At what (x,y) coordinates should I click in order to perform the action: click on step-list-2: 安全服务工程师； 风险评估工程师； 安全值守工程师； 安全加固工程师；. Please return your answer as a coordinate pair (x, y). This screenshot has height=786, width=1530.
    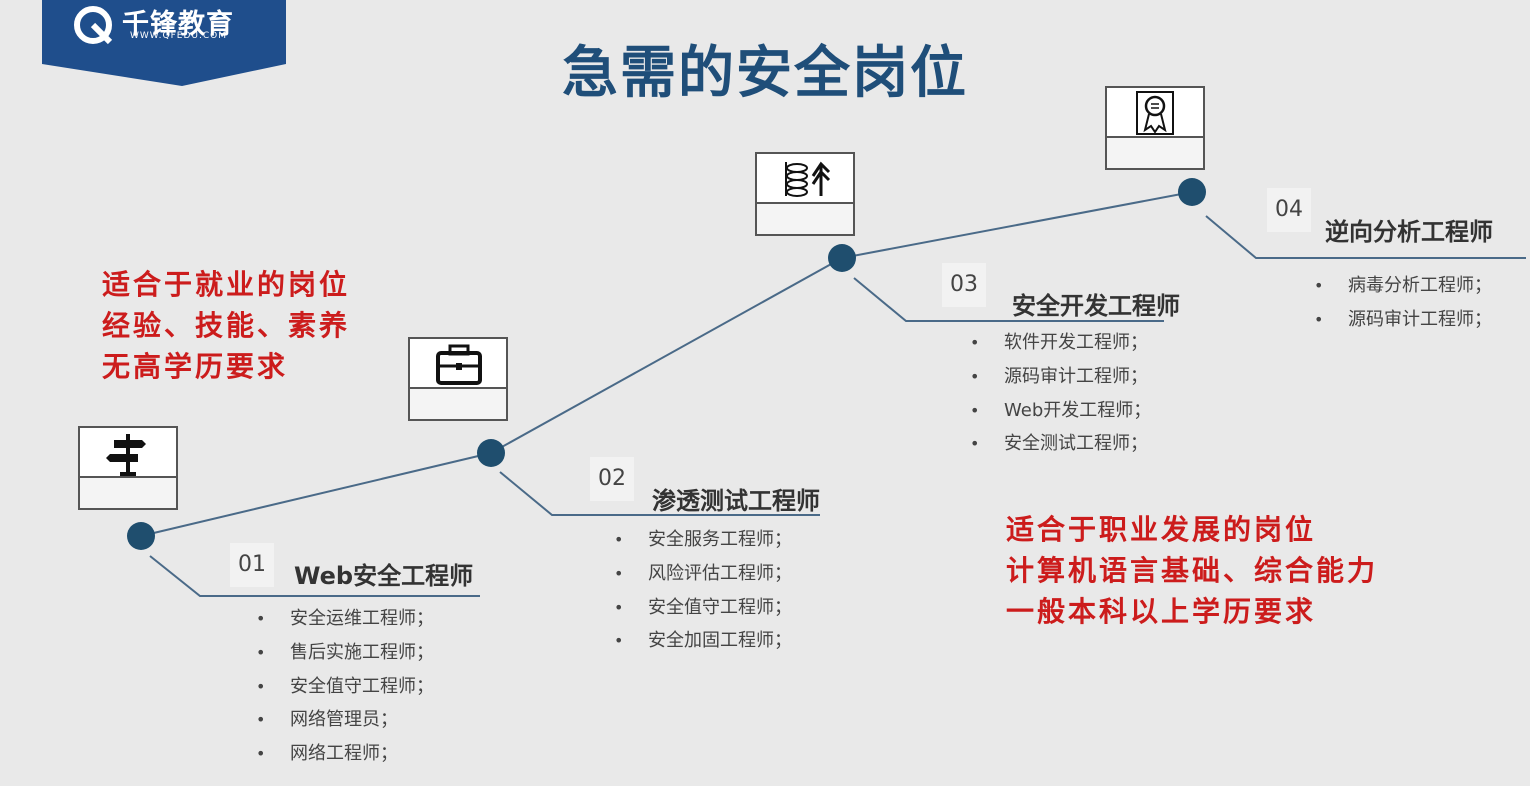
    Looking at the image, I should click on (703, 590).